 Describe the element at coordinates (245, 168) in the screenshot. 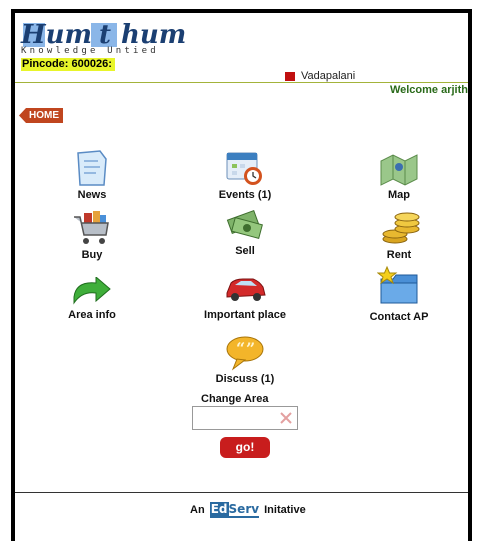

I see `calendar-clock-icon` at that location.